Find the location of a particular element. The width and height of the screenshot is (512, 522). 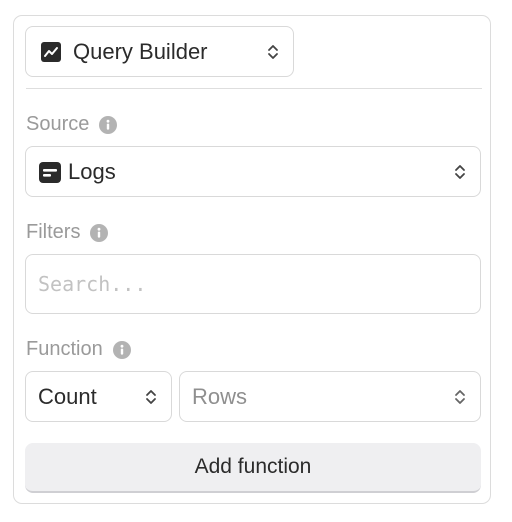

divider is located at coordinates (254, 88).